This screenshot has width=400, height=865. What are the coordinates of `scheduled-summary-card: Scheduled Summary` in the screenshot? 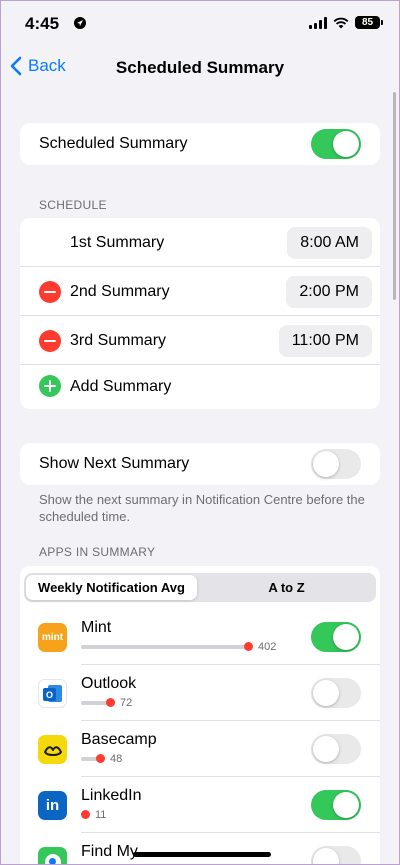 It's located at (200, 144).